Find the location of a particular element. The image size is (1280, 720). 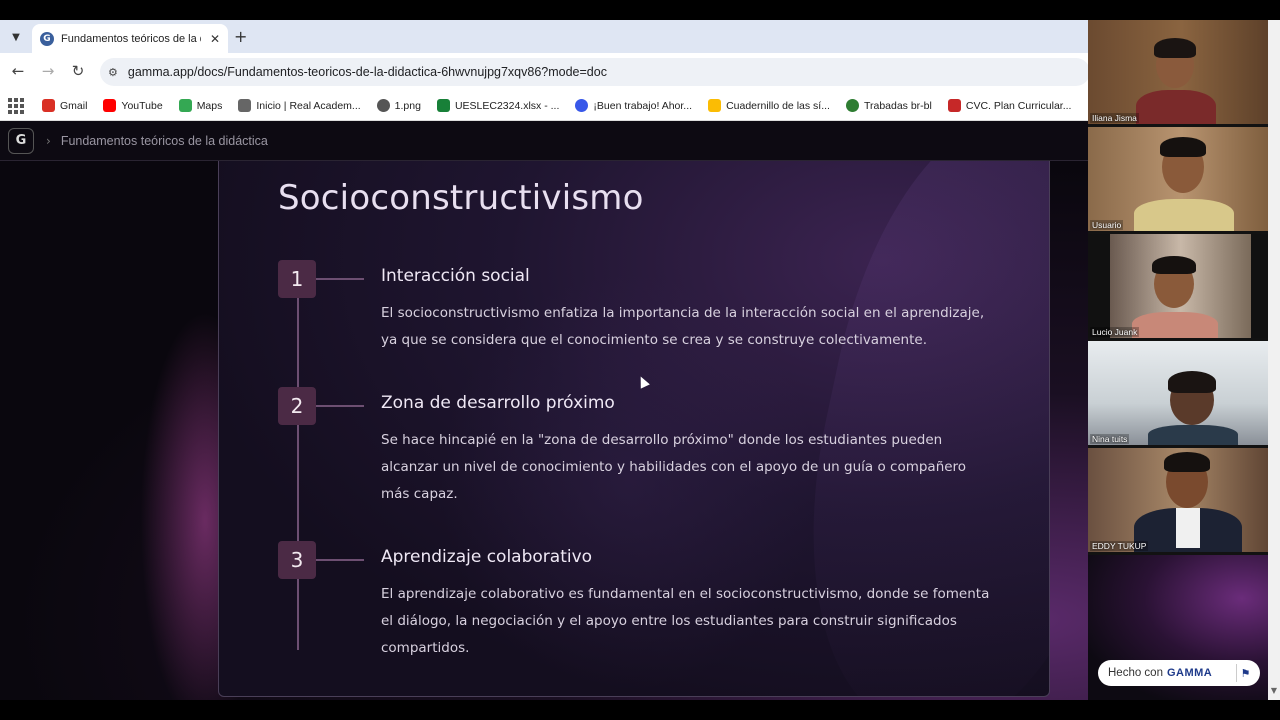

breadcrumb: Fundamentos teóricos de la didáctica is located at coordinates (164, 141).